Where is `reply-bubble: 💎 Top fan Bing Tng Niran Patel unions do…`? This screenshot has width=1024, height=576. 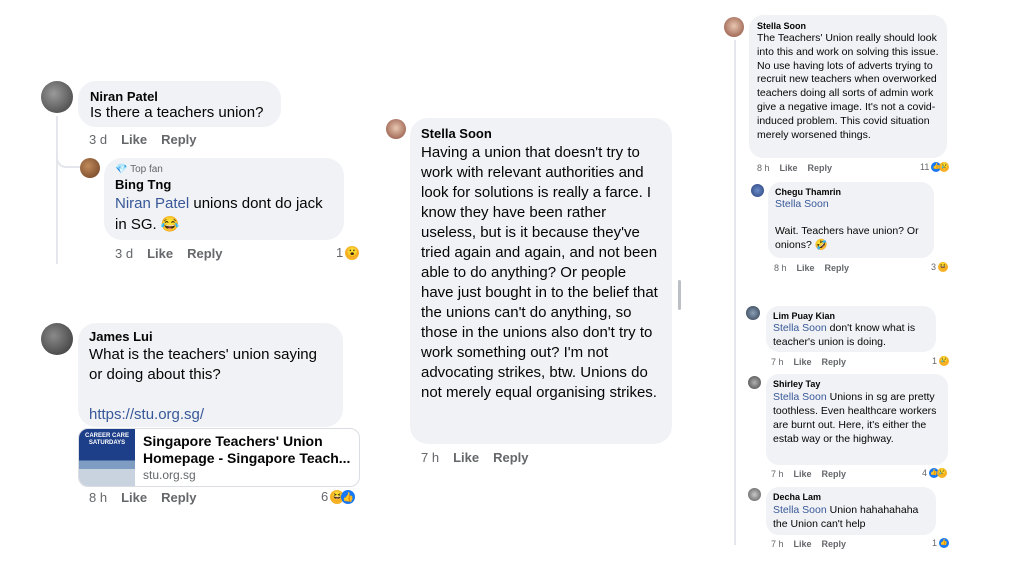 reply-bubble: 💎 Top fan Bing Tng Niran Patel unions do… is located at coordinates (224, 199).